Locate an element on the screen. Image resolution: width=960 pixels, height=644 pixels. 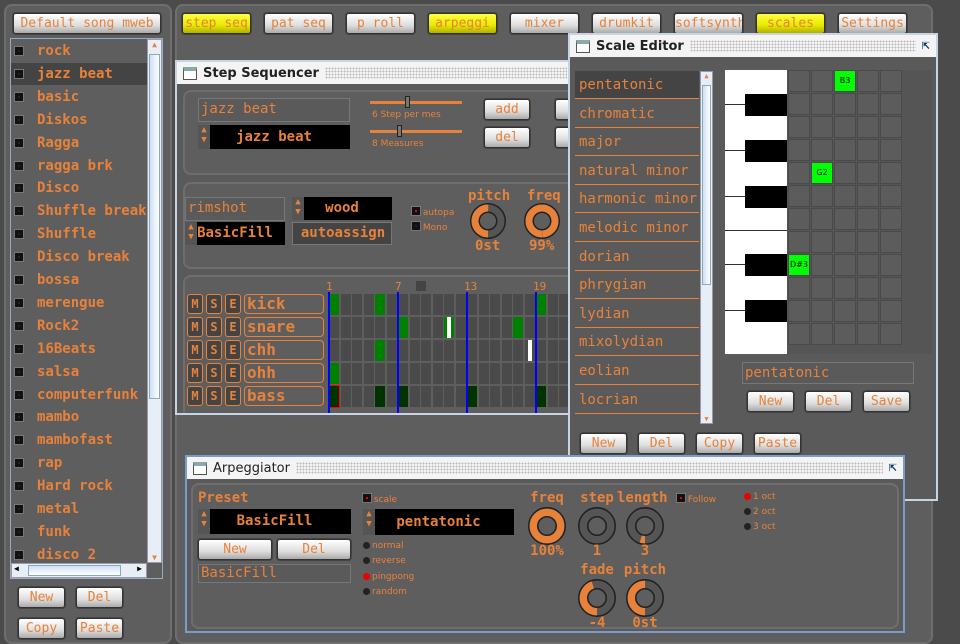
pattern-list-item: metal is located at coordinates (79, 509).